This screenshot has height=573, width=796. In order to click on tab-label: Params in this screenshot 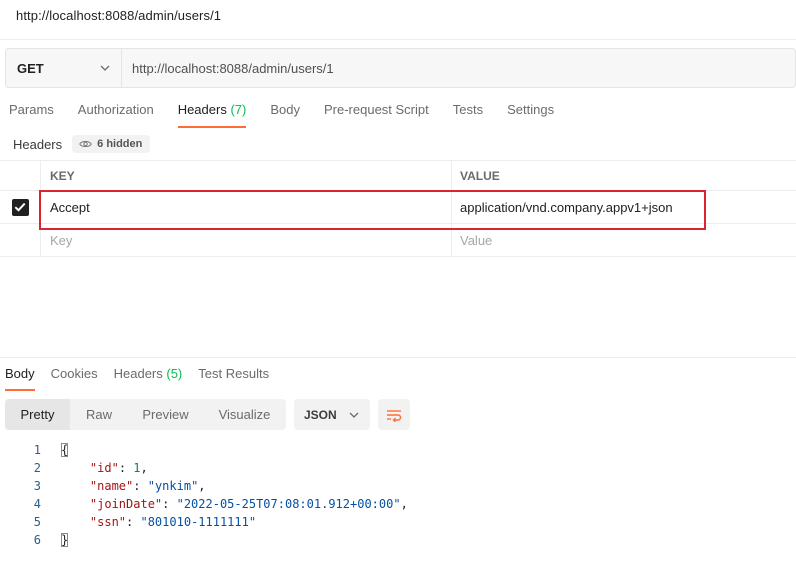, I will do `click(31, 109)`.